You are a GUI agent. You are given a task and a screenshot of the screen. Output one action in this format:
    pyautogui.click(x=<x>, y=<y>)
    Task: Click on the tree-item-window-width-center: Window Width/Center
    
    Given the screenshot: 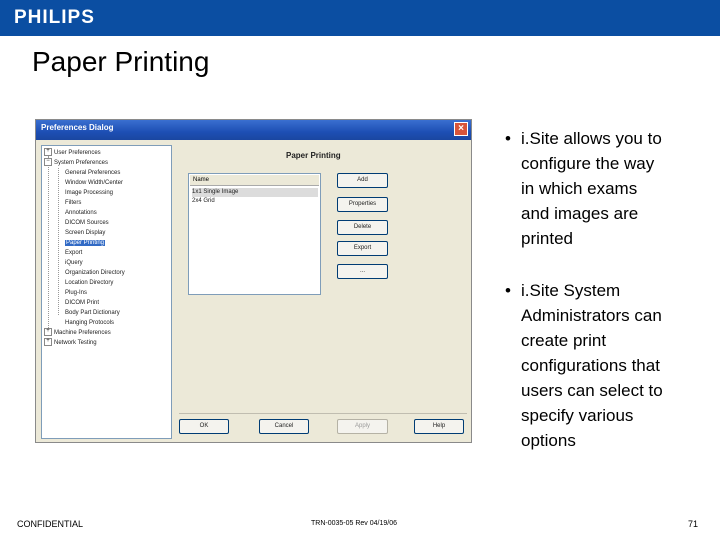 What is the action you would take?
    pyautogui.click(x=94, y=183)
    